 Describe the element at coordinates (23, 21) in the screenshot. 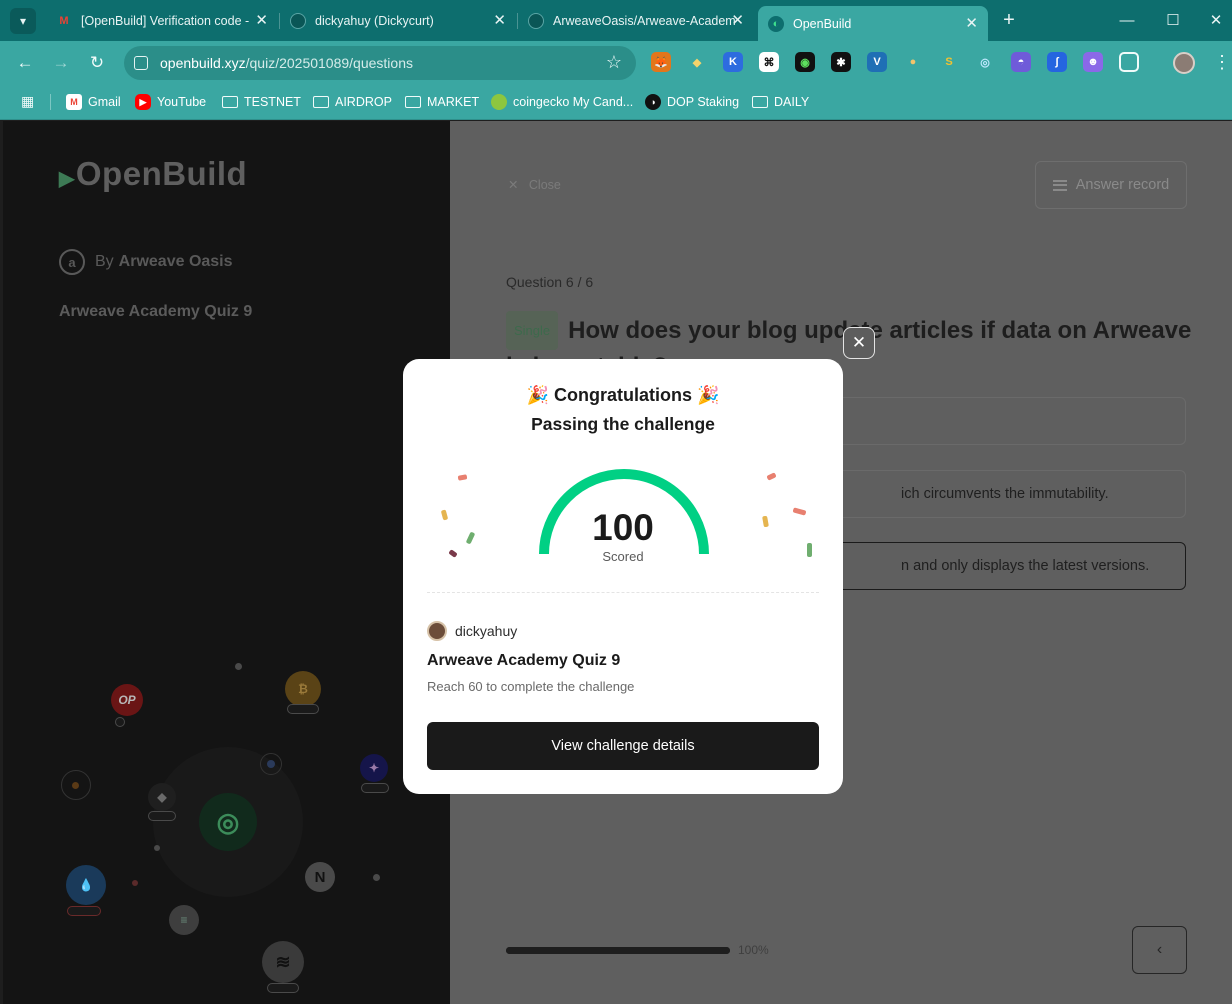

I see `tab-search-button: ▾` at that location.